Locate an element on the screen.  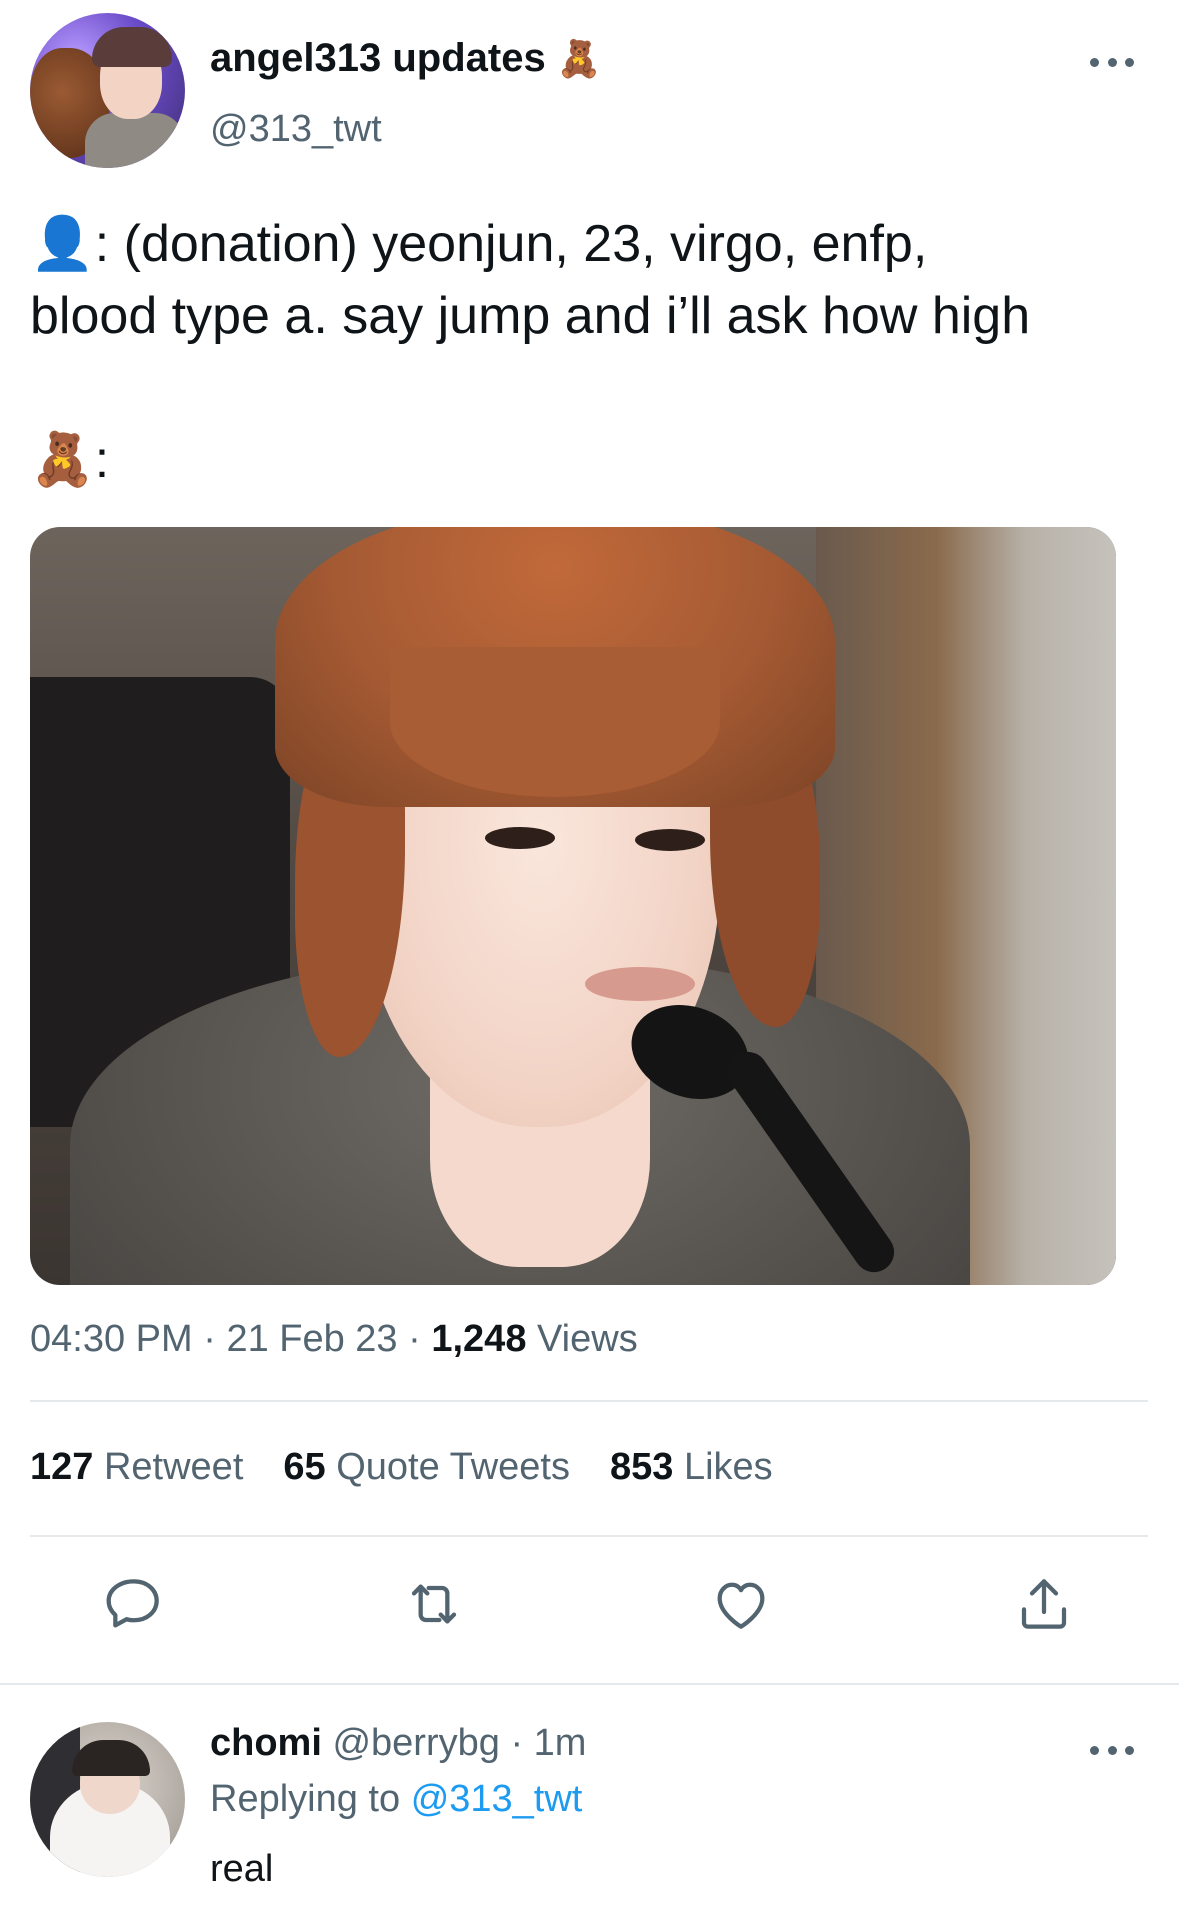
quotes-count: 65 is located at coordinates (304, 1467).